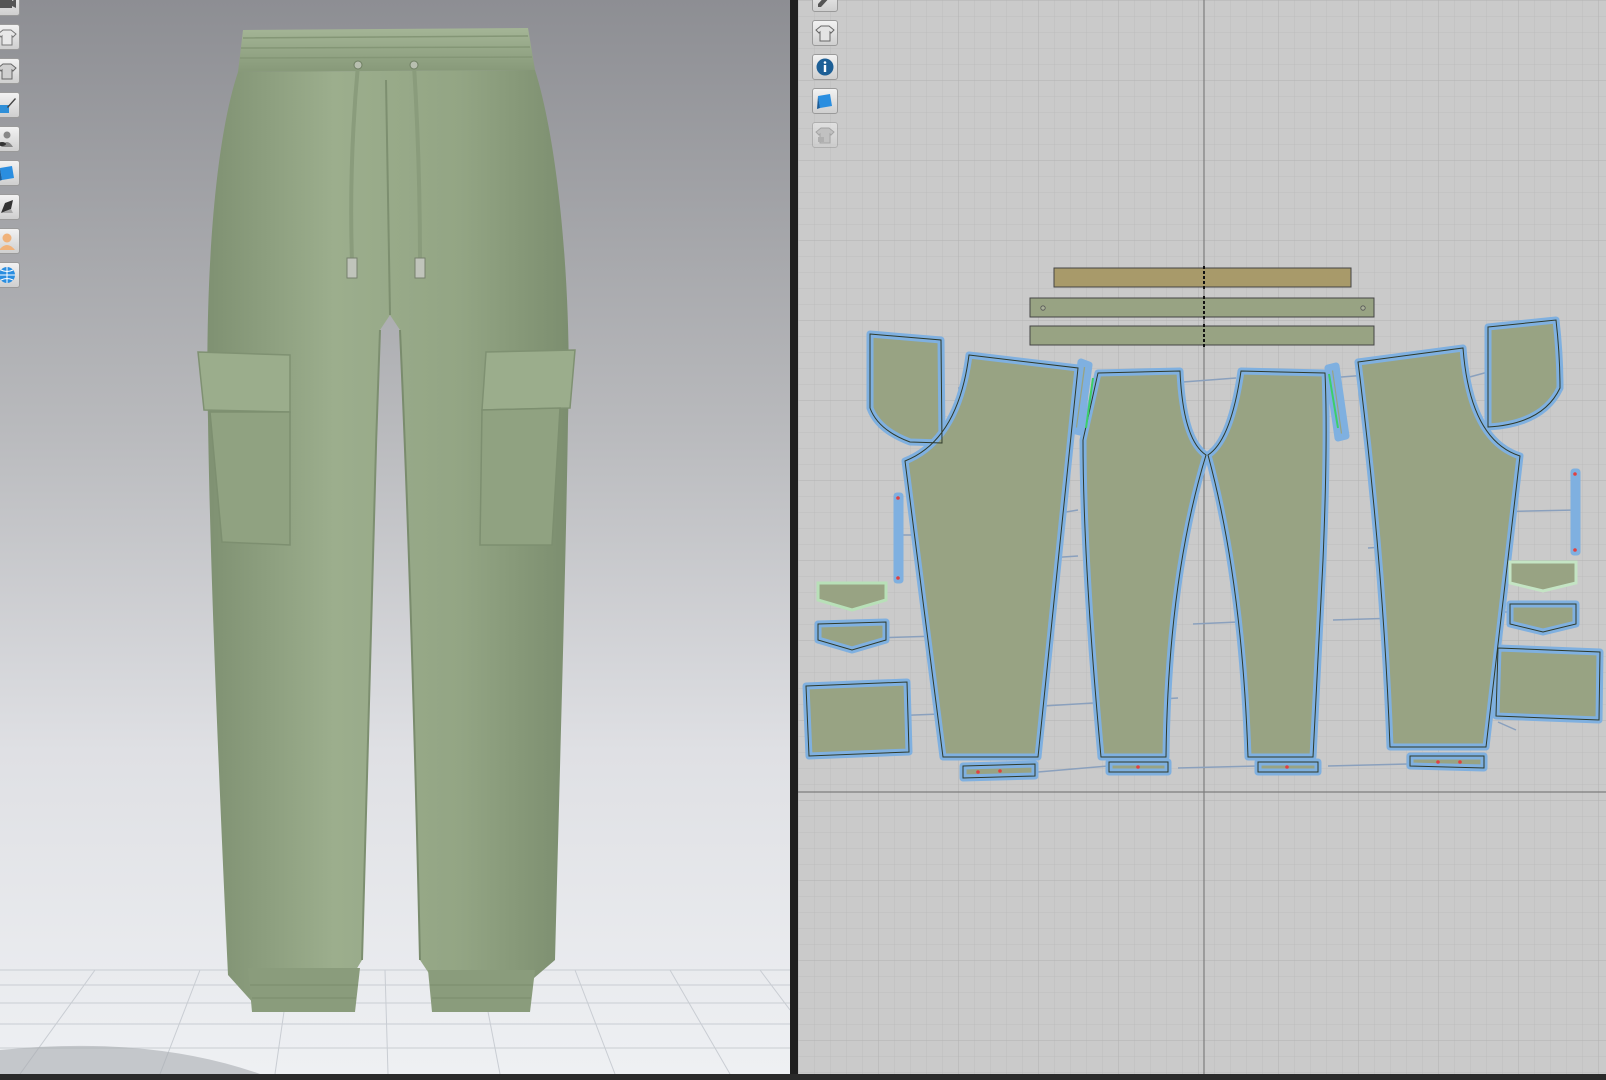  I want to click on globe-icon, so click(7, 275).